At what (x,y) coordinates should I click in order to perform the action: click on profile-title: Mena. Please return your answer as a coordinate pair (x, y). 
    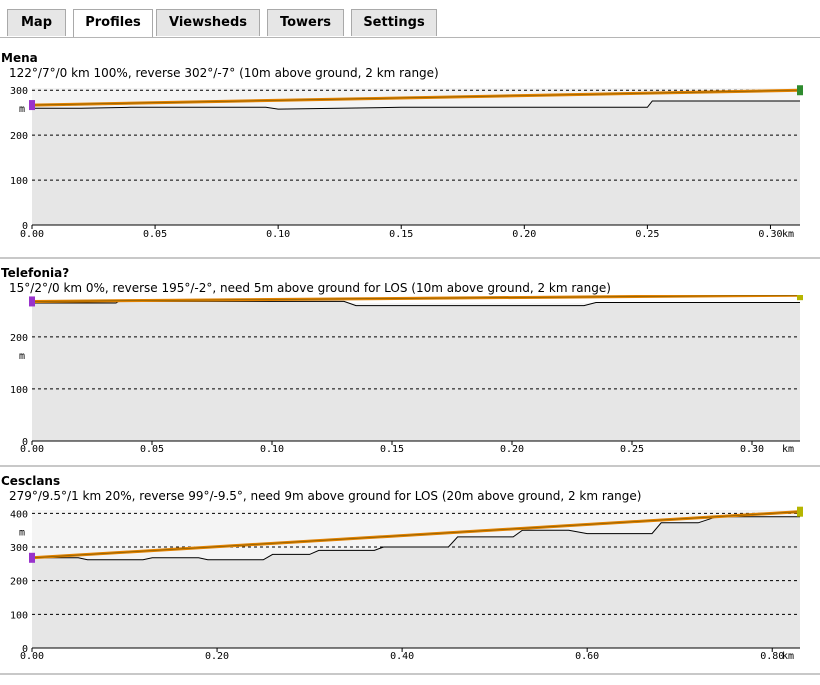
    Looking at the image, I should click on (19, 58).